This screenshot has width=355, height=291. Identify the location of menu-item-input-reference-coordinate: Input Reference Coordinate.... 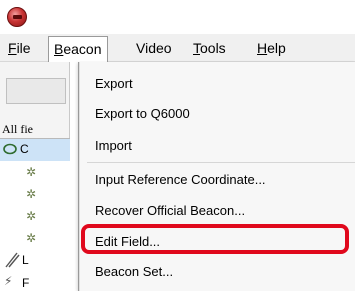
(180, 180).